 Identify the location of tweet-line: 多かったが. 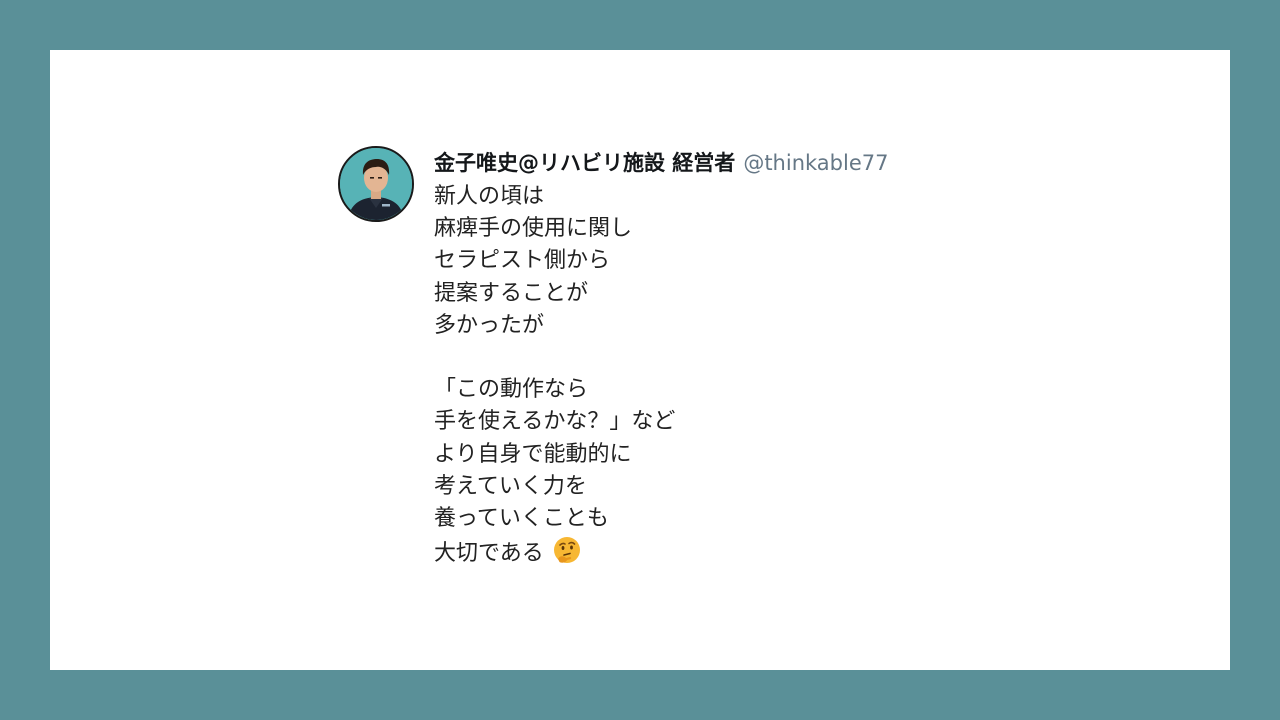
(489, 325).